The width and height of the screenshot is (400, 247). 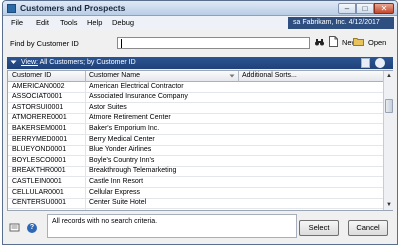 I want to click on scroll-up-icon: ▲, so click(x=389, y=76).